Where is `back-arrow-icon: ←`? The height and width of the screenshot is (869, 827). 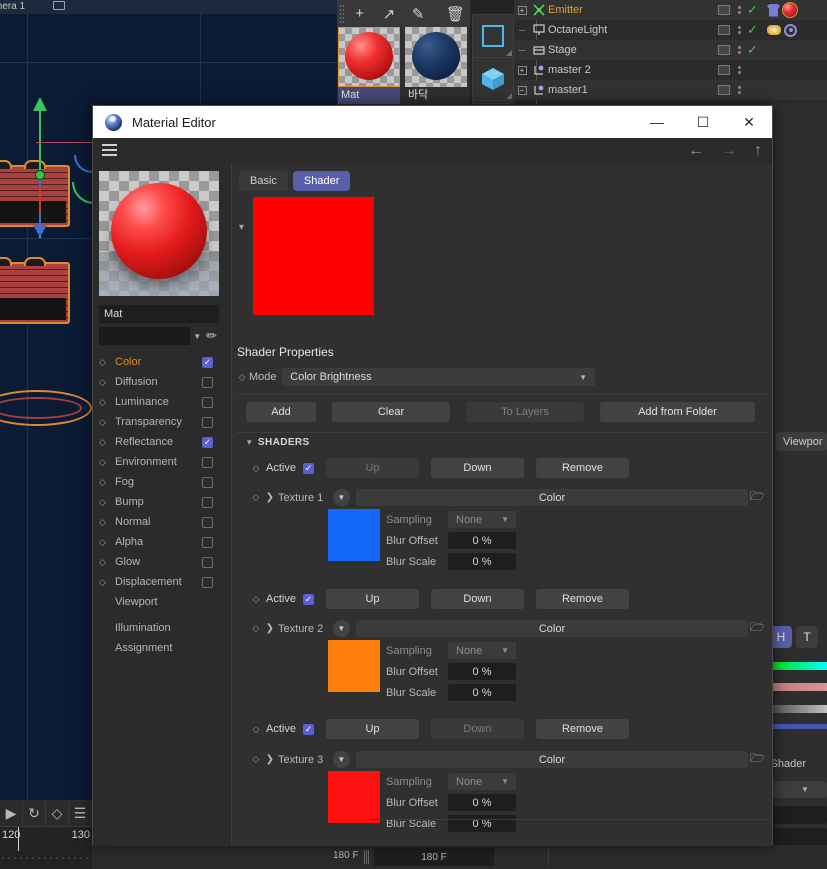 back-arrow-icon: ← is located at coordinates (696, 151).